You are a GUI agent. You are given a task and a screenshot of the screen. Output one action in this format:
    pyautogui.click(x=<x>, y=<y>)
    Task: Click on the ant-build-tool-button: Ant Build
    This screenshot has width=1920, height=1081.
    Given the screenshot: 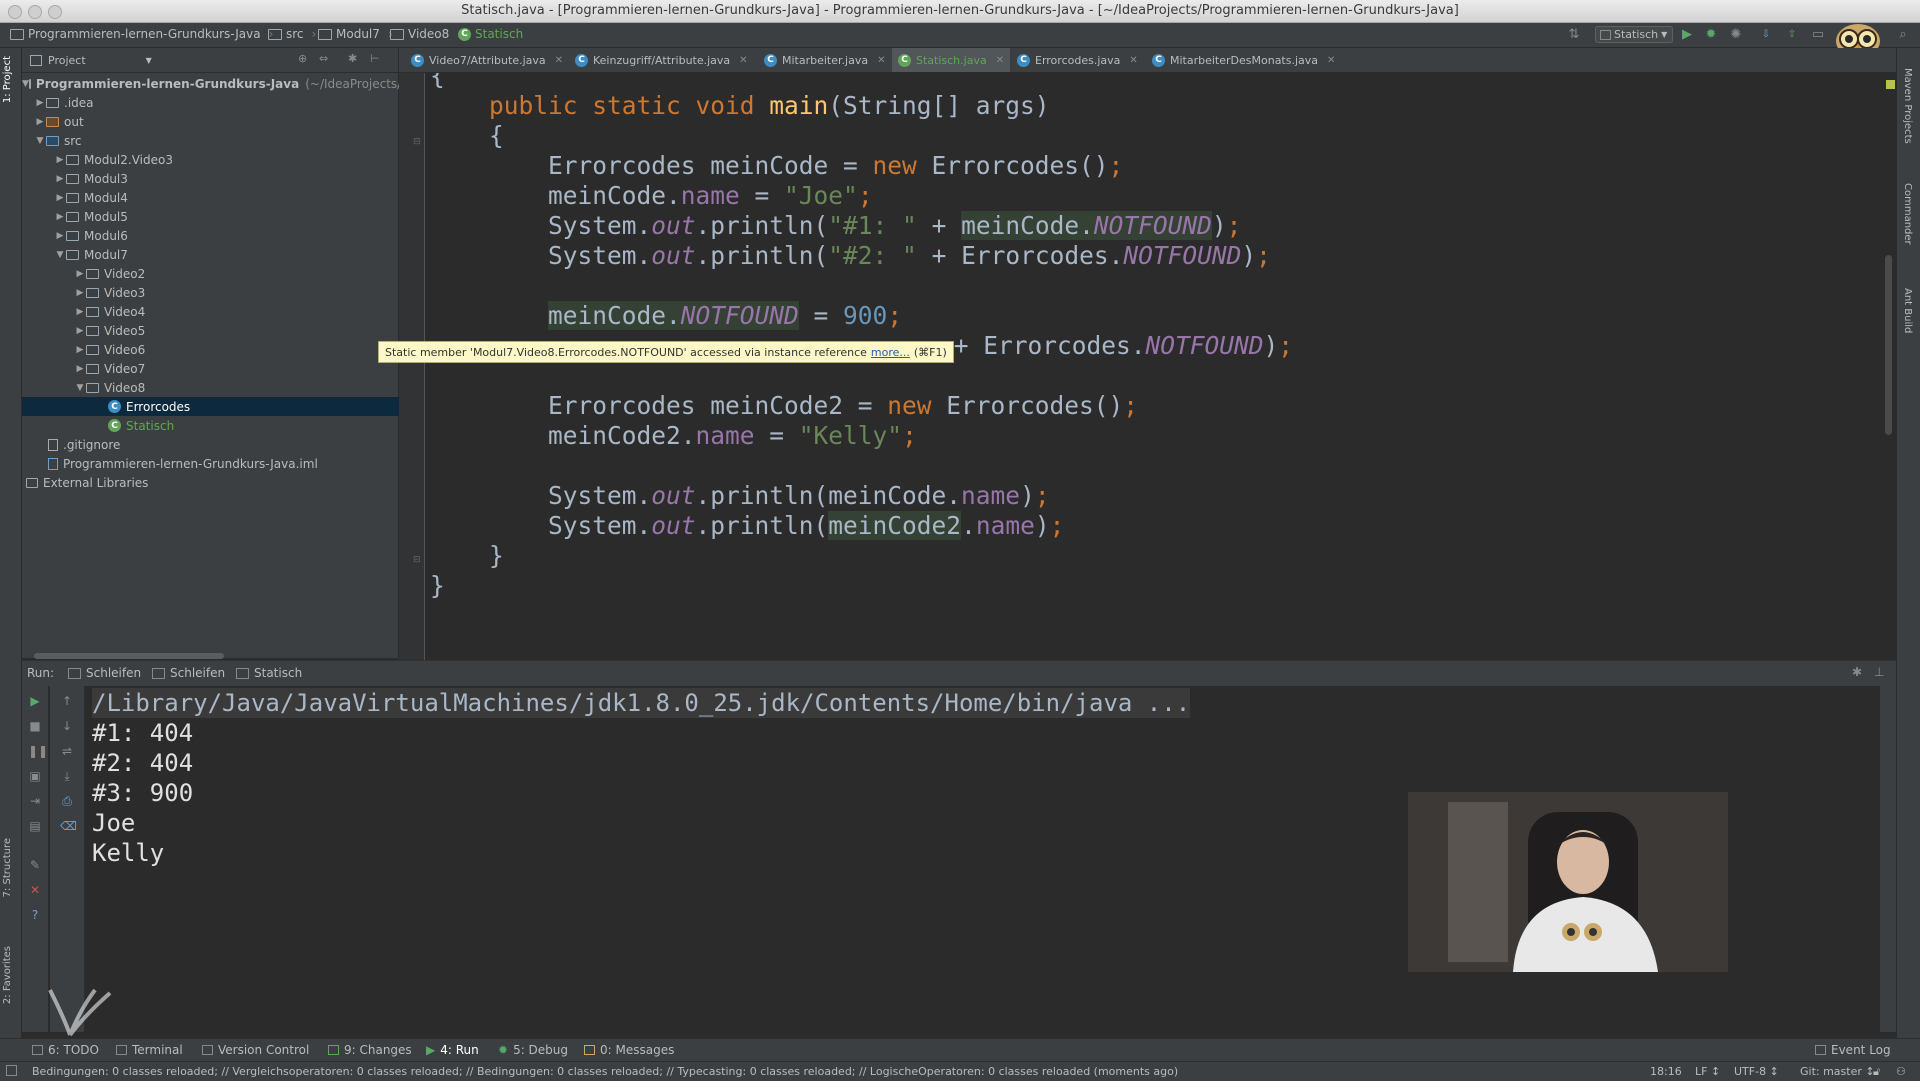 What is the action you would take?
    pyautogui.click(x=1907, y=310)
    